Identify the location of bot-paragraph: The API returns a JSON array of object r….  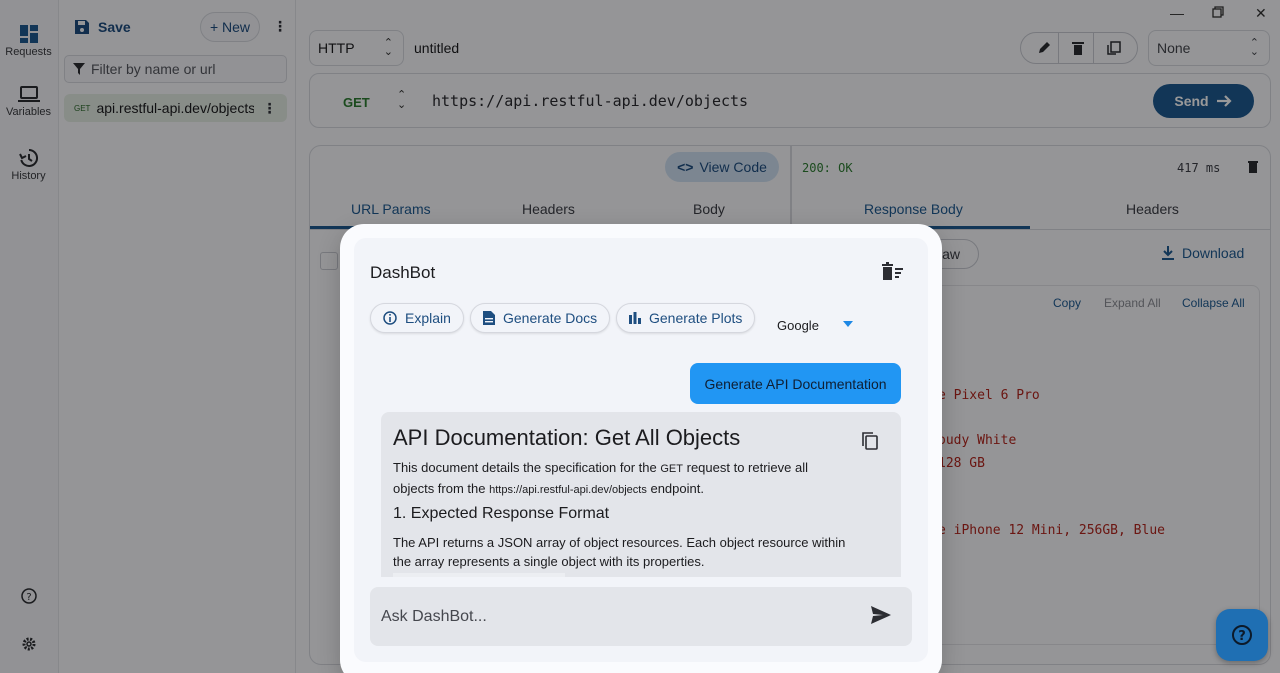
(619, 552).